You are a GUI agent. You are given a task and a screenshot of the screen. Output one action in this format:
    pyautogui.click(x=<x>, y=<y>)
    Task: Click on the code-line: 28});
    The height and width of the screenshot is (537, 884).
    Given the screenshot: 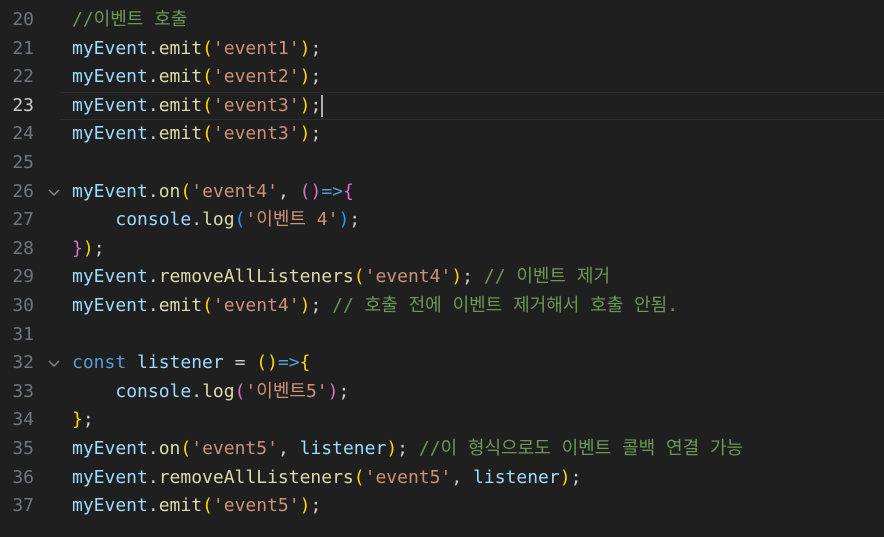 What is the action you would take?
    pyautogui.click(x=442, y=249)
    